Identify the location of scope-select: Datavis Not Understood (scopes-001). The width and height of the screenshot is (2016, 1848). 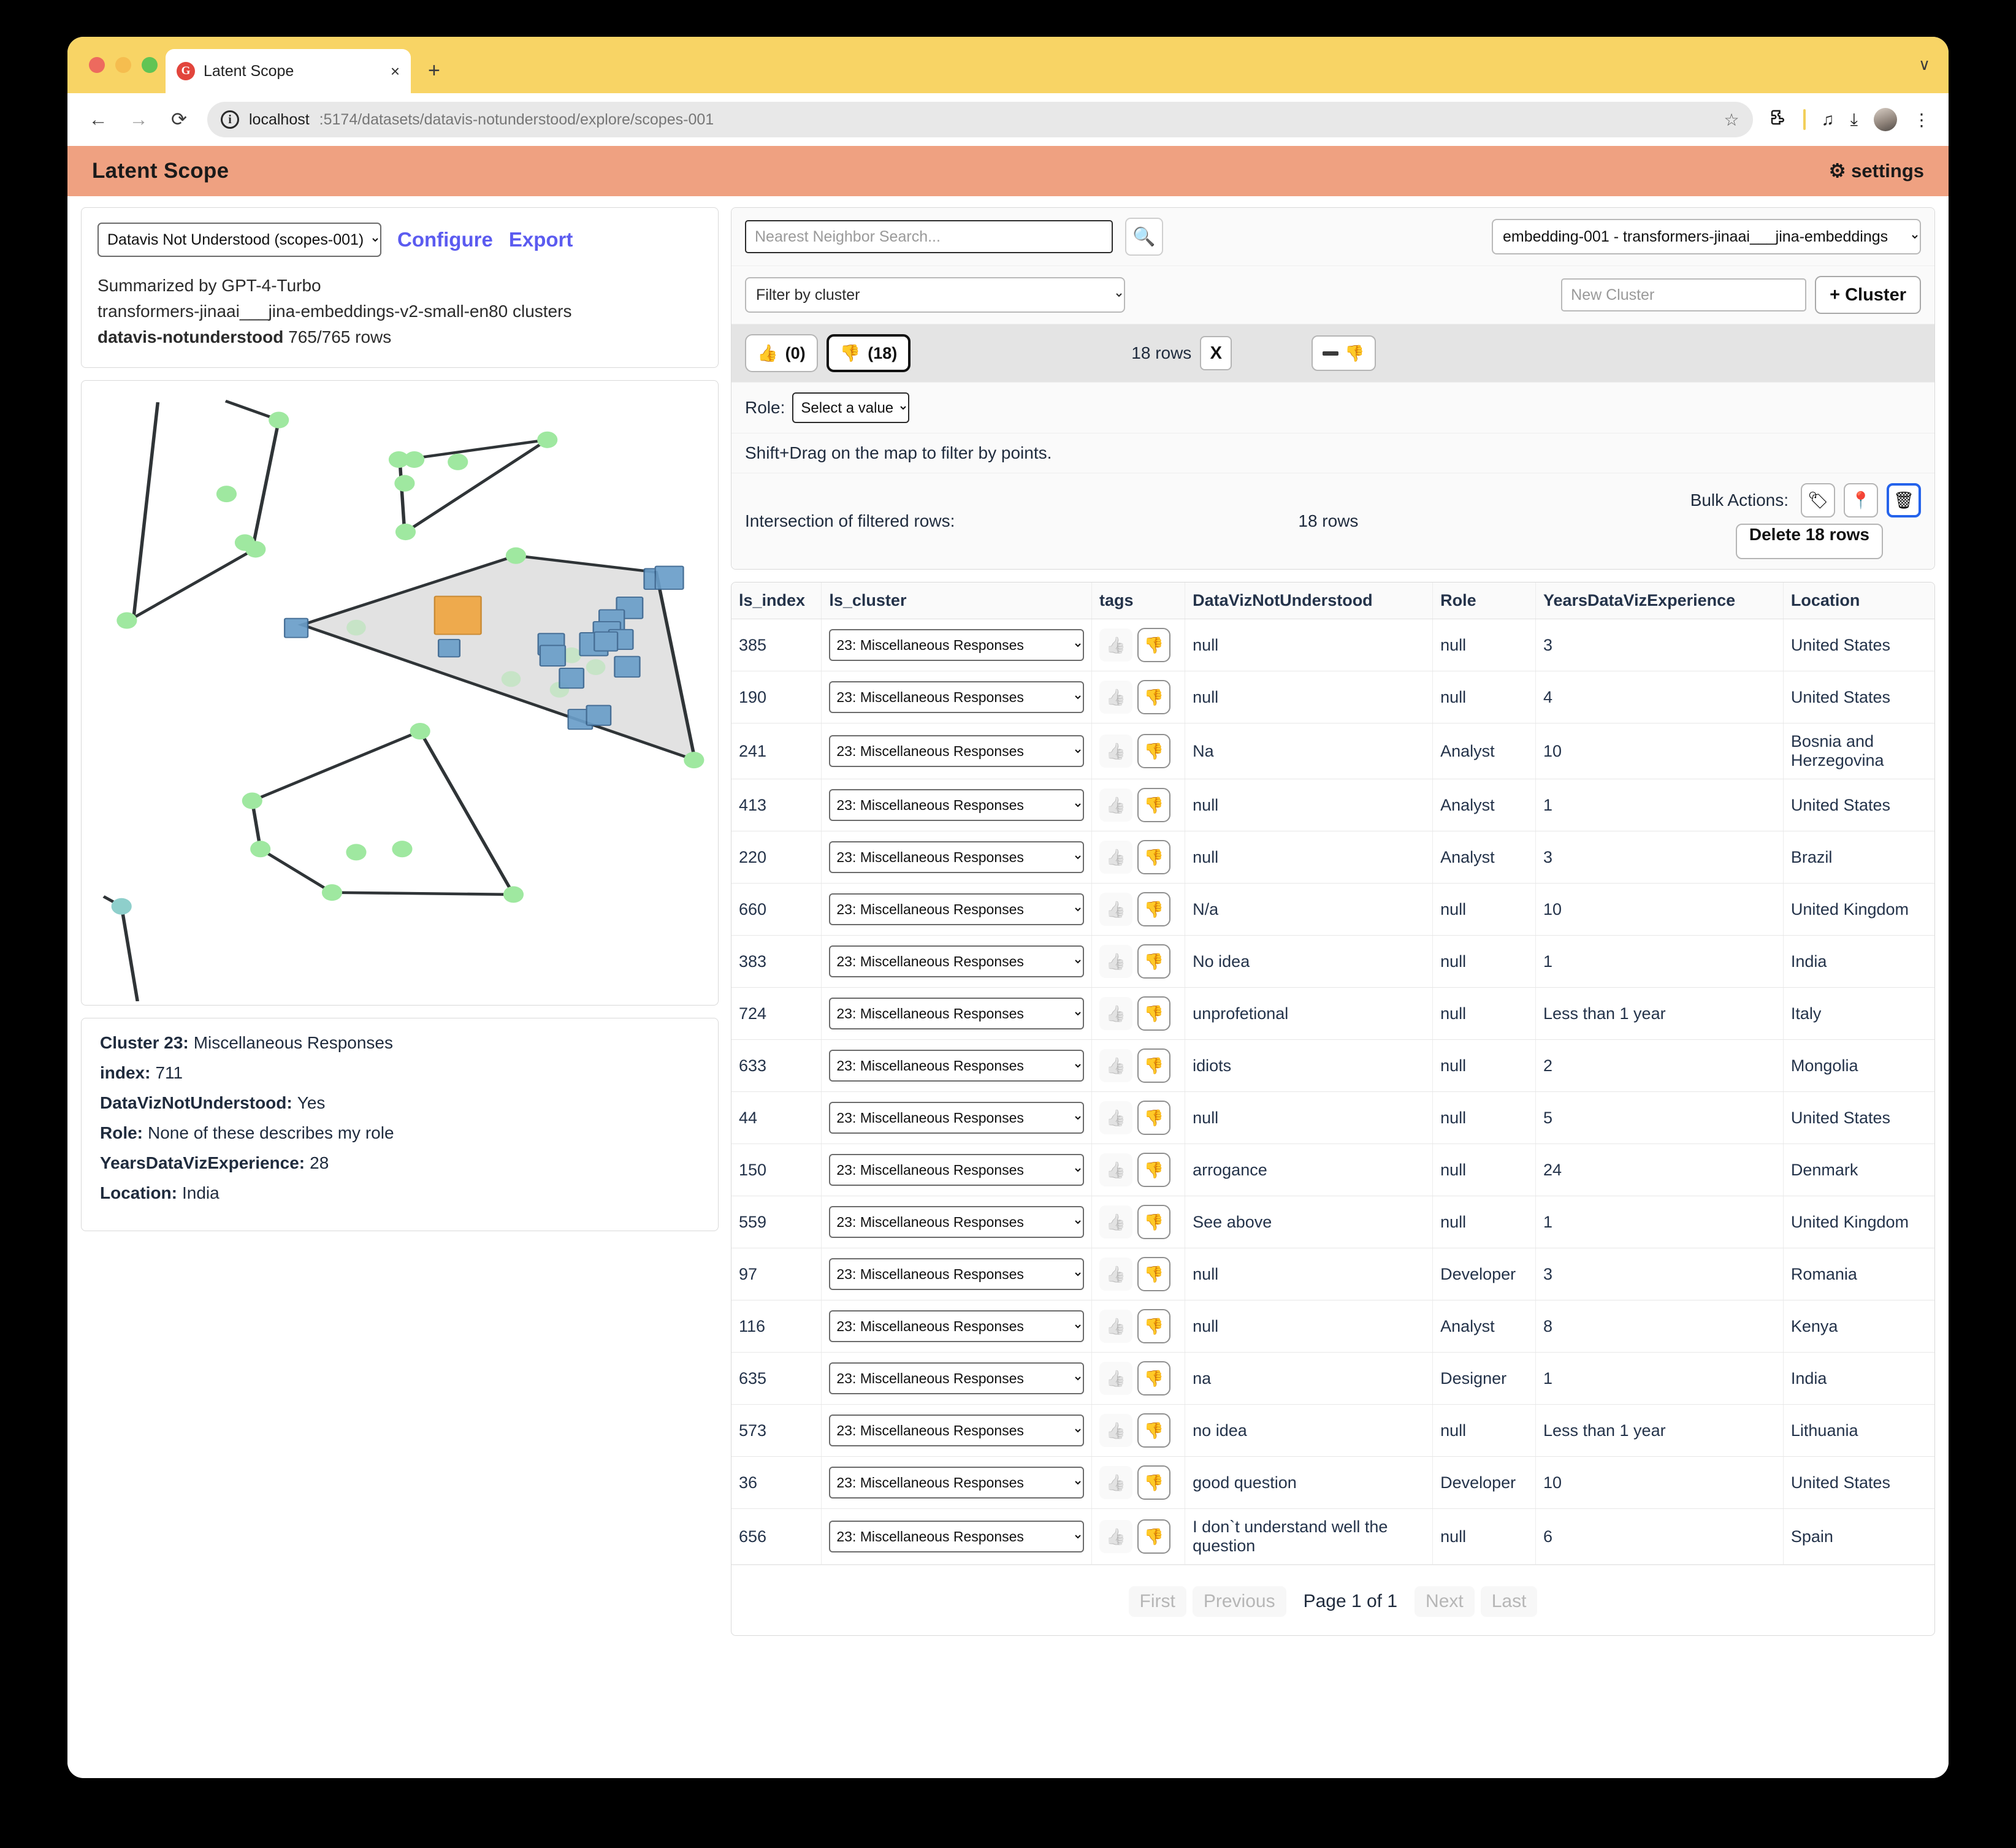
(239, 240).